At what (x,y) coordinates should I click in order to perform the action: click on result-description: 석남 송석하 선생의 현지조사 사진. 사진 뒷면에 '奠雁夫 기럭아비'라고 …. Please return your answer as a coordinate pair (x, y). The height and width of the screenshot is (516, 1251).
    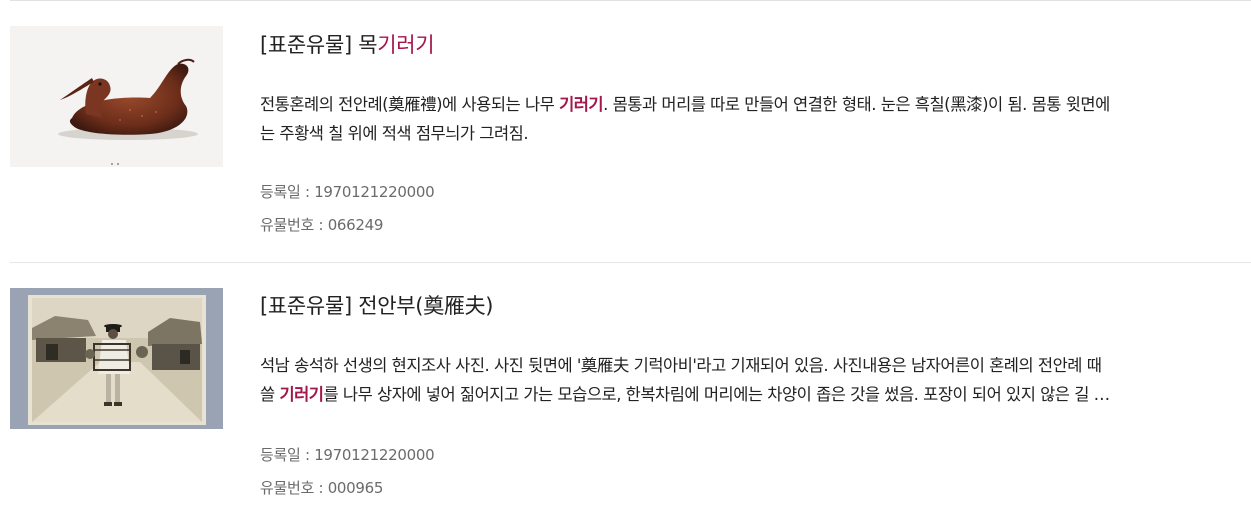
    Looking at the image, I should click on (755, 380).